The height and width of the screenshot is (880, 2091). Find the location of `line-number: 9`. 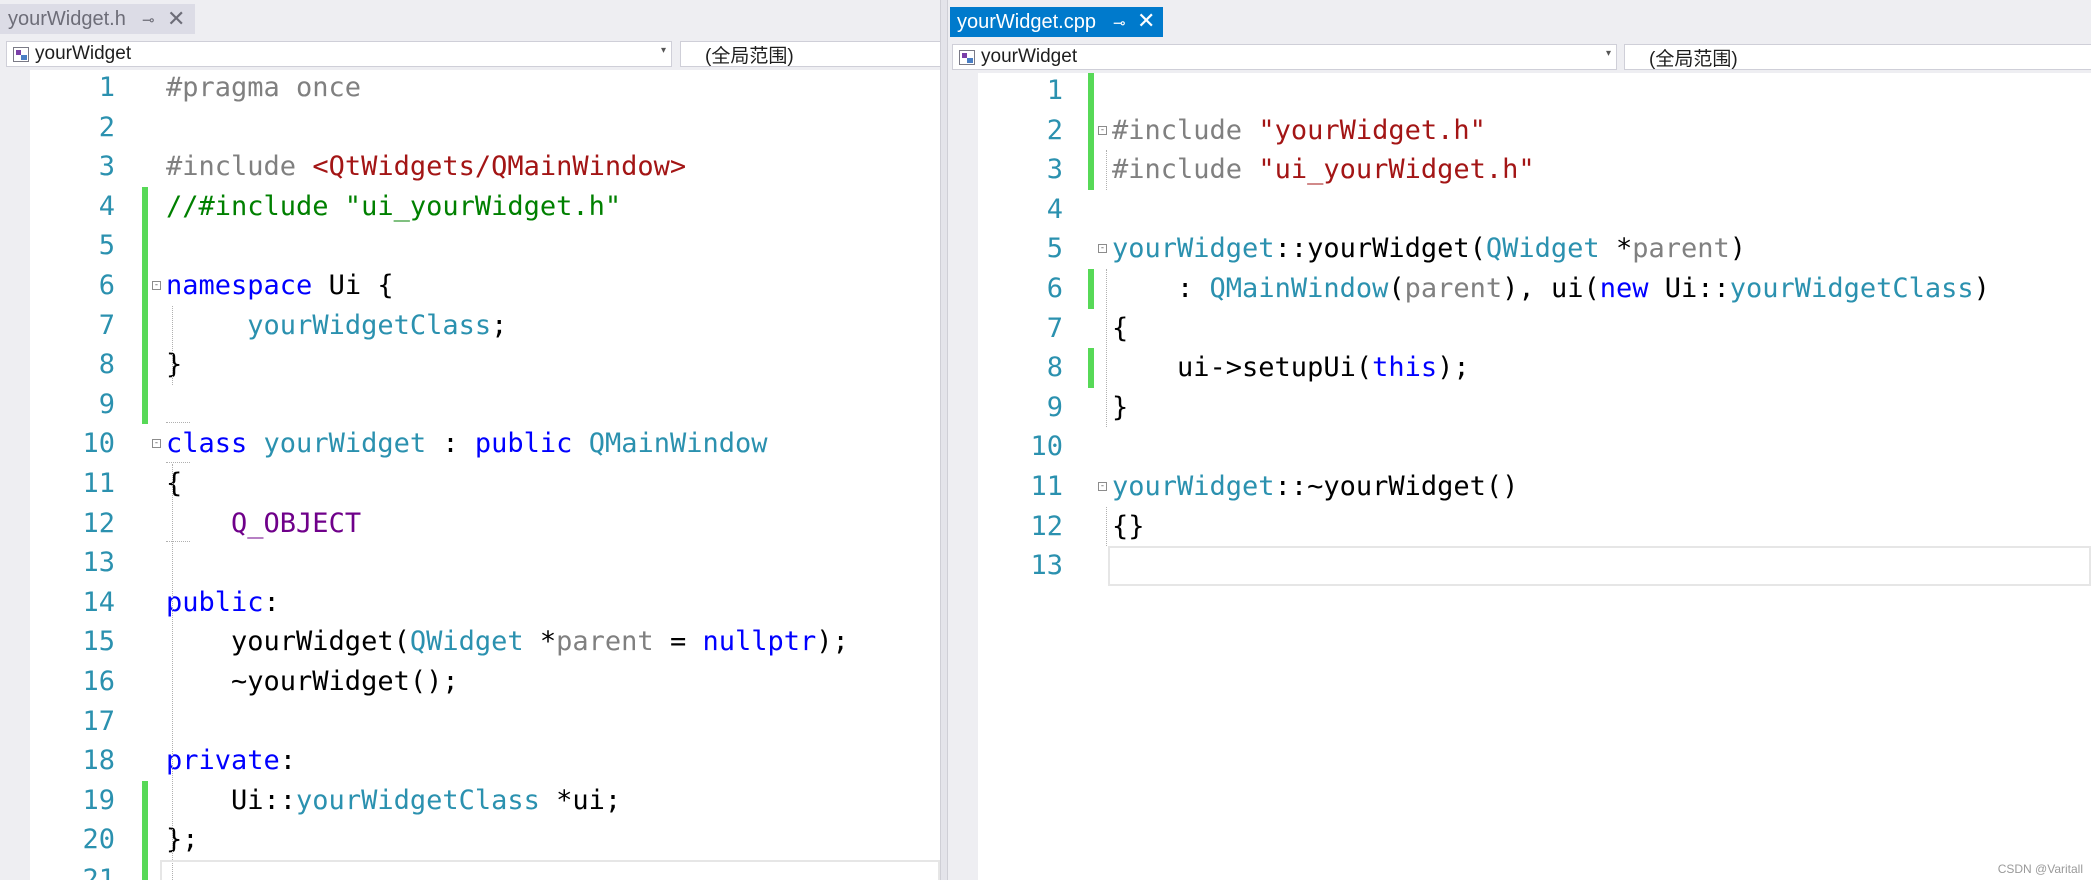

line-number: 9 is located at coordinates (106, 404).